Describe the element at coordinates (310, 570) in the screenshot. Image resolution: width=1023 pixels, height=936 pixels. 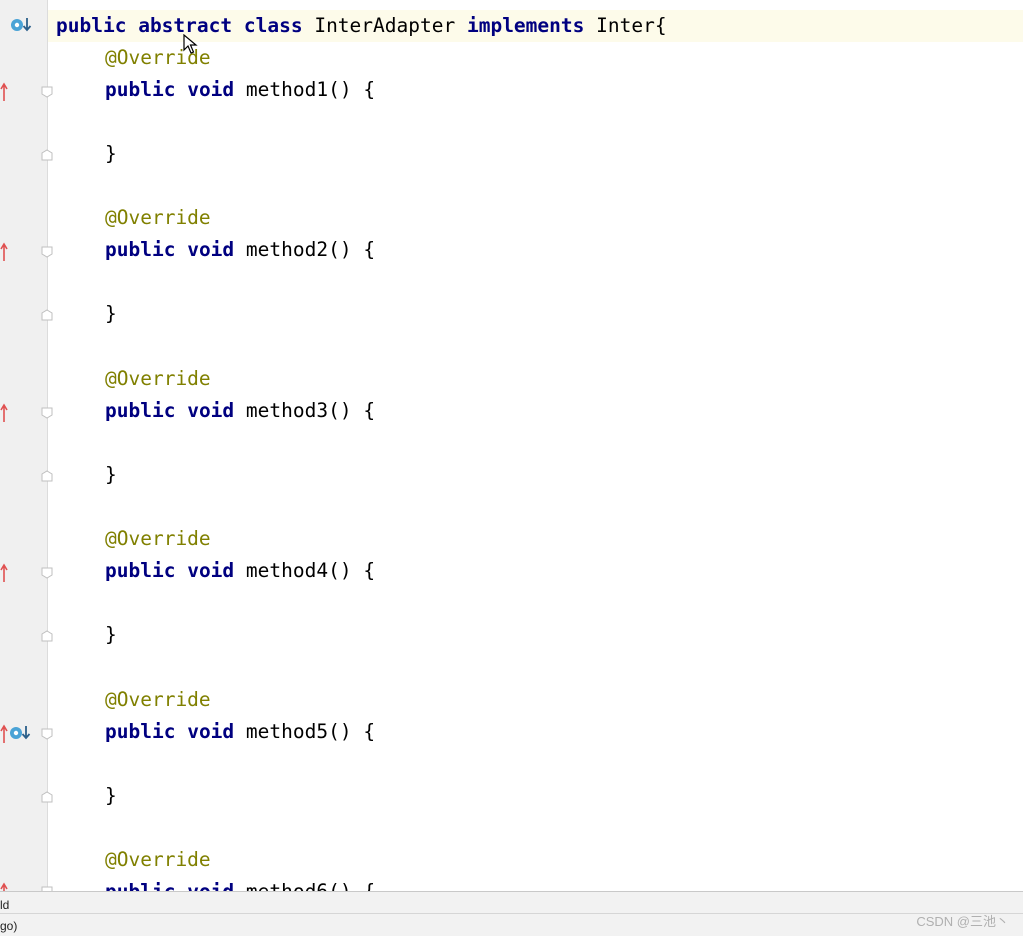
I see `method-name: method4() {` at that location.